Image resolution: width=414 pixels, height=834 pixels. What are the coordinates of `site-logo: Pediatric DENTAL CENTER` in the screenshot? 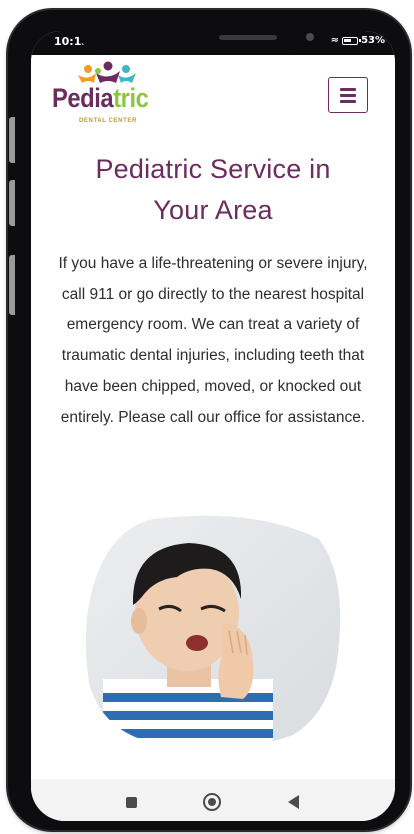 It's located at (112, 96).